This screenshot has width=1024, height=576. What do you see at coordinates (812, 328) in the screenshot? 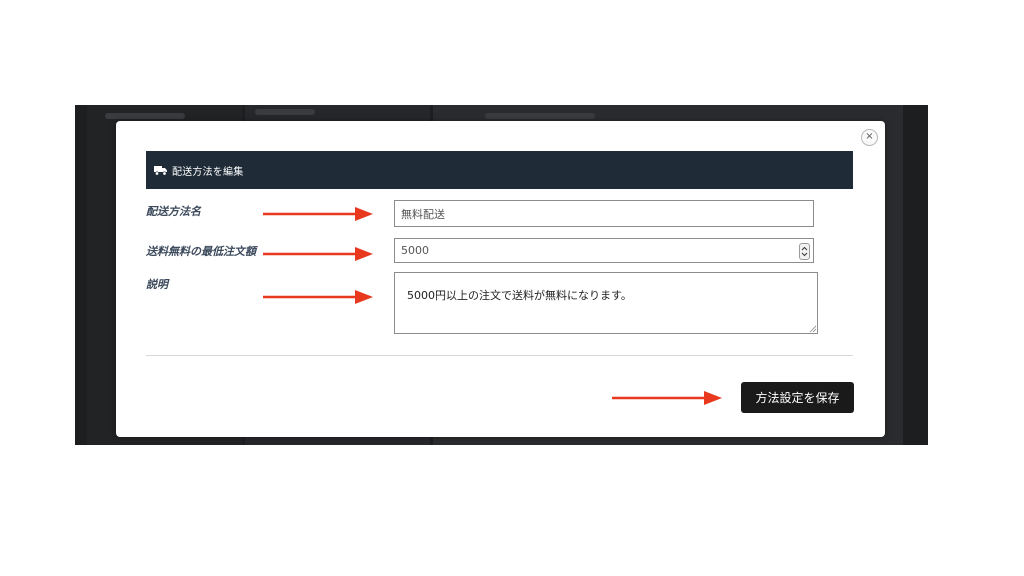
I see `resize-grip-icon` at bounding box center [812, 328].